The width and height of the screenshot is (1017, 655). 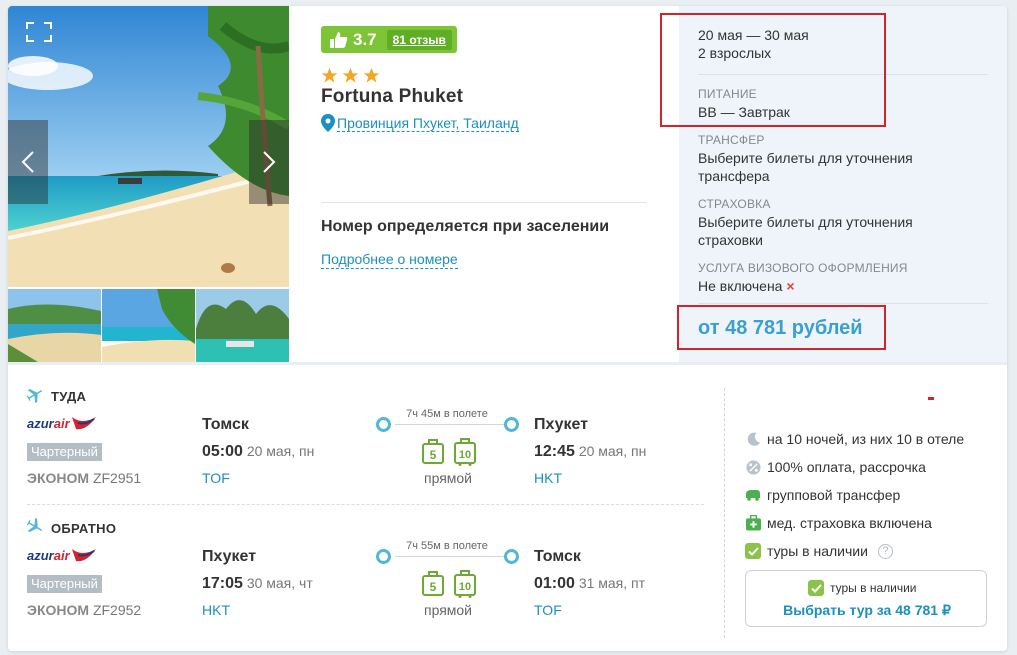 I want to click on select-tour-button: туры в наличии Выбрать тур за 48 781 ₽, so click(x=866, y=598).